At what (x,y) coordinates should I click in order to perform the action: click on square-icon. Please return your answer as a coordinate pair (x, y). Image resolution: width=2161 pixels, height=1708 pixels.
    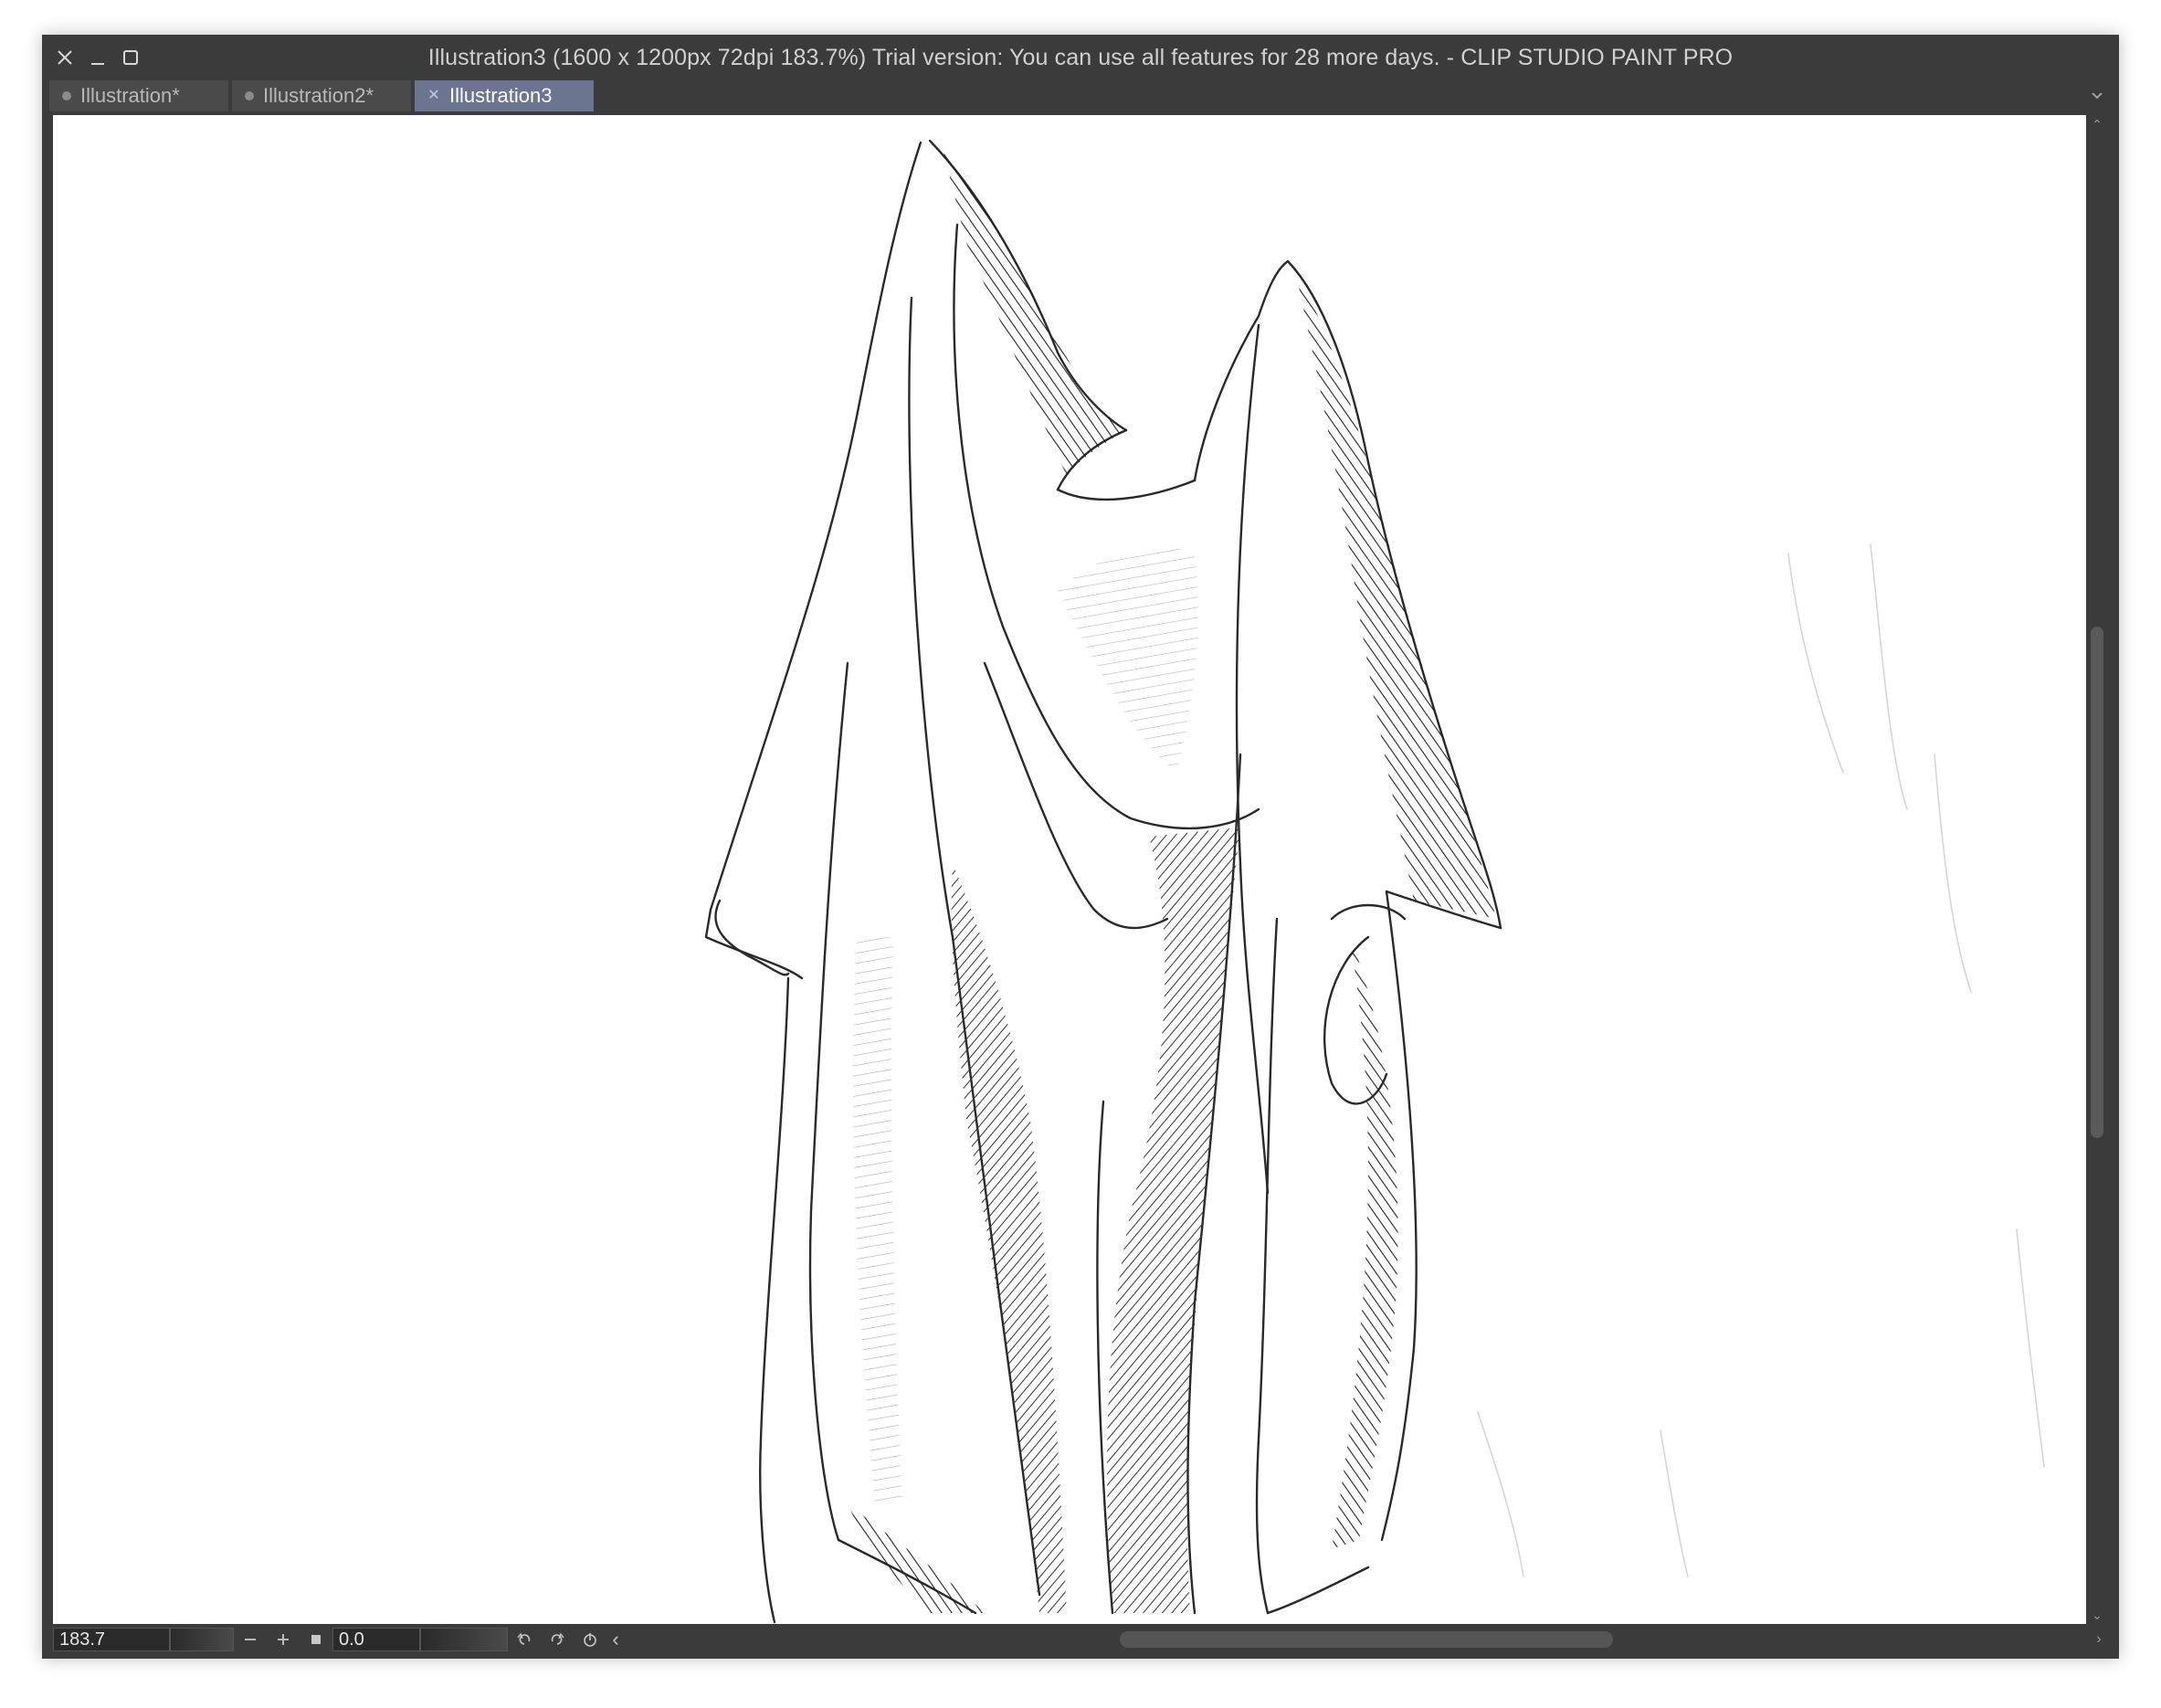
    Looking at the image, I should click on (316, 1639).